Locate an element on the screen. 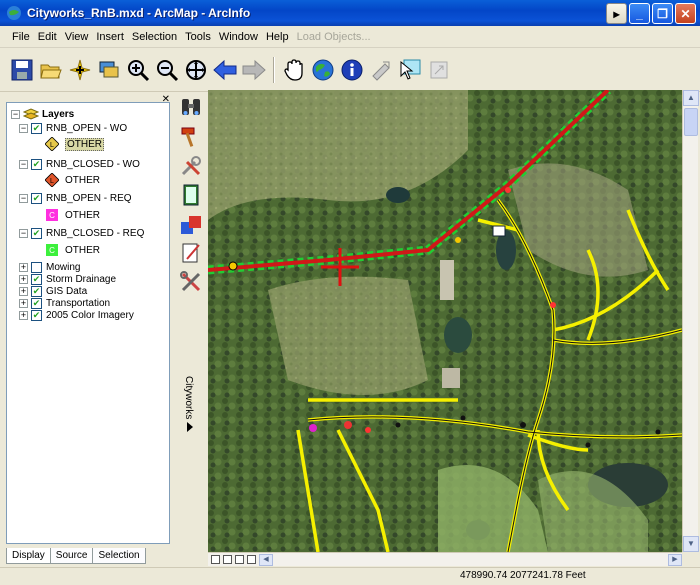 This screenshot has height=585, width=700. zoom-out-button is located at coordinates (167, 70).